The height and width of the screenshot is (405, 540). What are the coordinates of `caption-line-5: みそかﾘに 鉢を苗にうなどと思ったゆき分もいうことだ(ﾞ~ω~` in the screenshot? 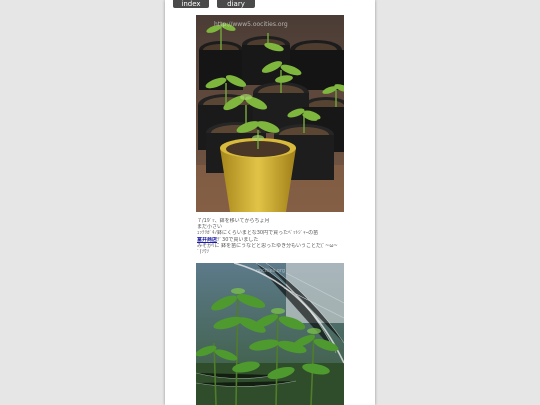 It's located at (267, 245).